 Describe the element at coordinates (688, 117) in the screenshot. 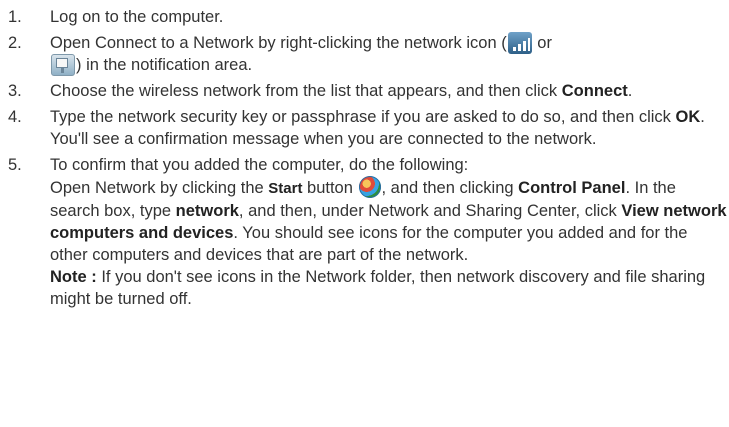

I see `ok-ref: OK` at that location.